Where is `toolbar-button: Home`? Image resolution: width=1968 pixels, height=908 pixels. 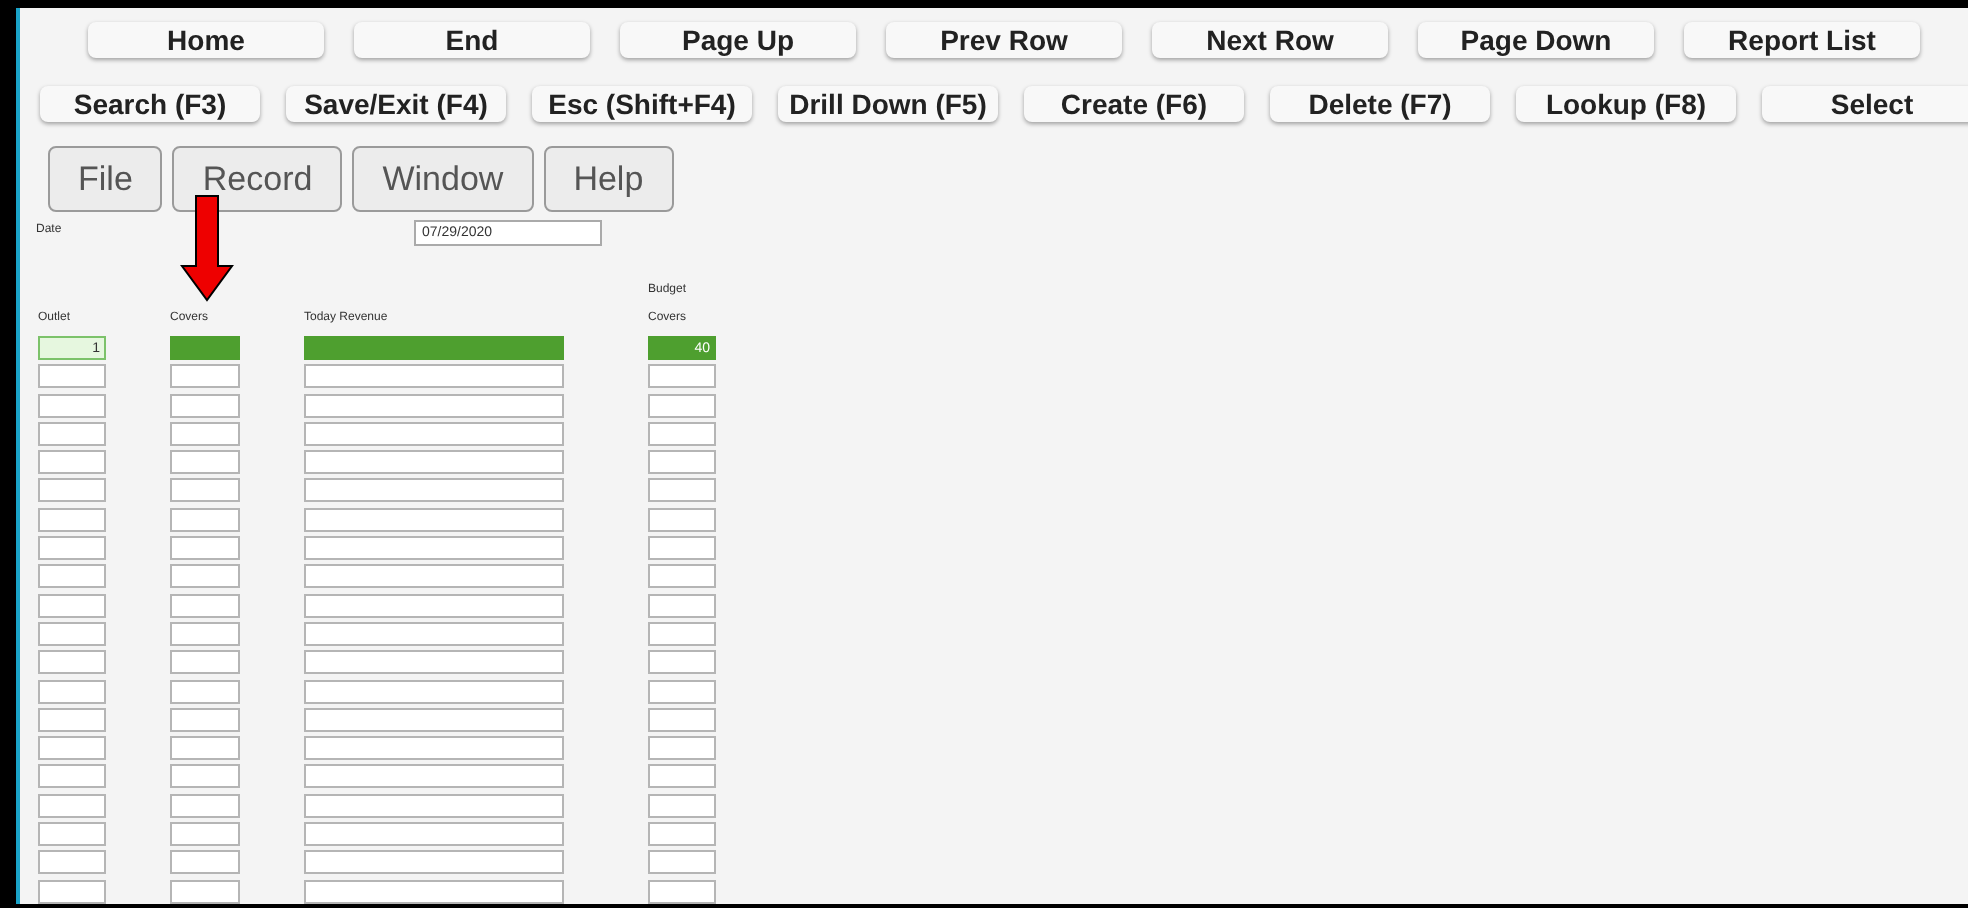 toolbar-button: Home is located at coordinates (206, 40).